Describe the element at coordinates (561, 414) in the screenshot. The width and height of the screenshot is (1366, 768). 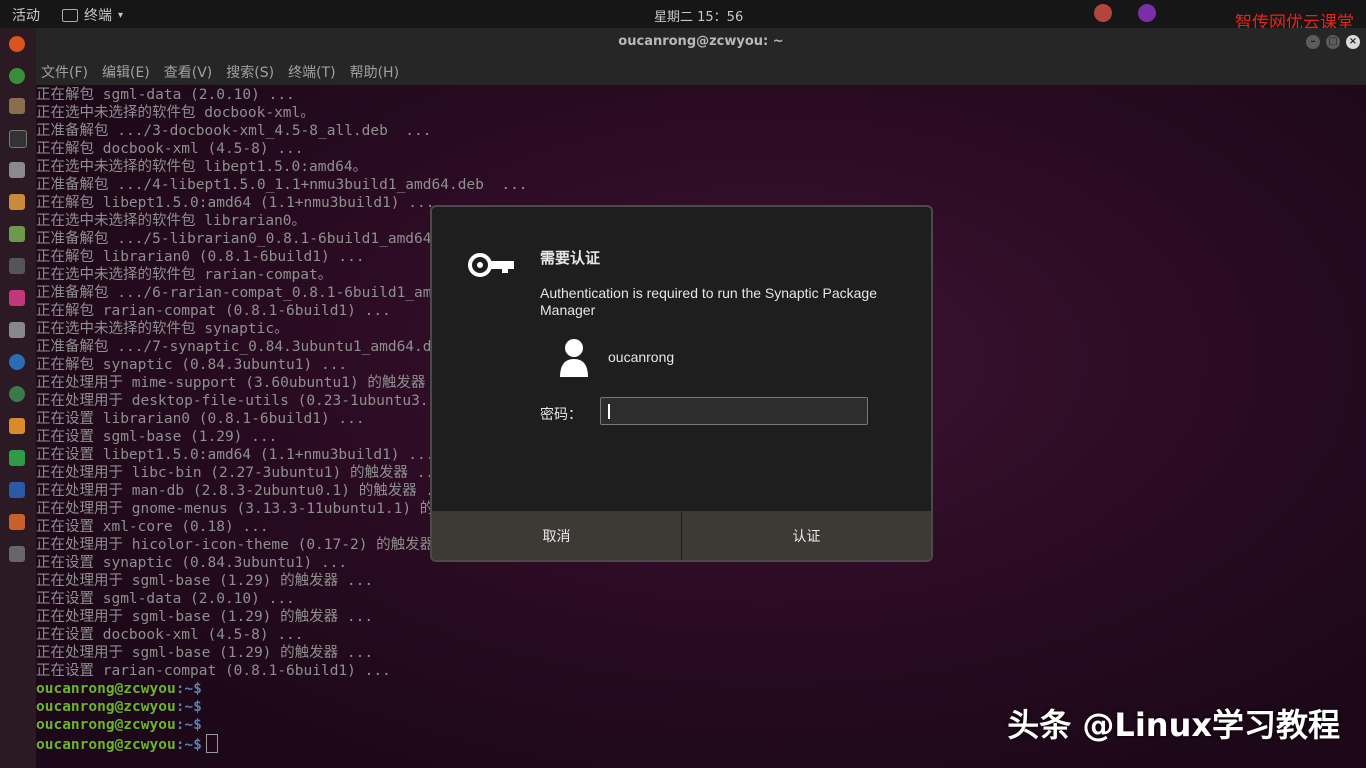
I see `password-label: 密码：` at that location.